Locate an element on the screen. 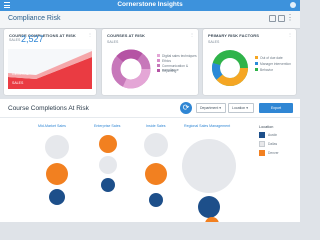 The image size is (320, 240). panel-title: Course Completions At Risk is located at coordinates (48, 108).